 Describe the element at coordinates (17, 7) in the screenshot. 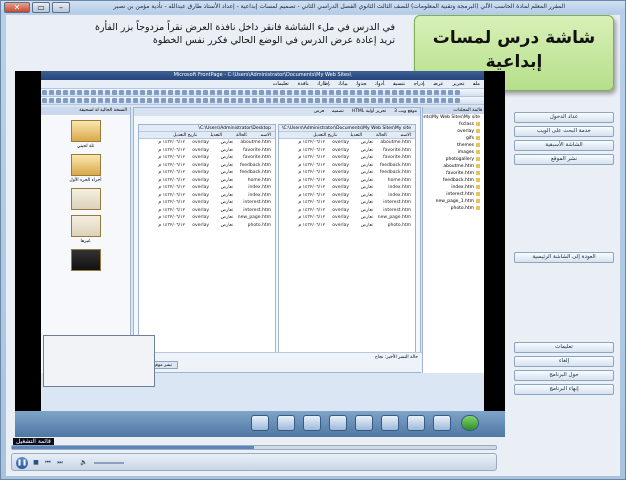

I see `close-icon: ✕` at that location.